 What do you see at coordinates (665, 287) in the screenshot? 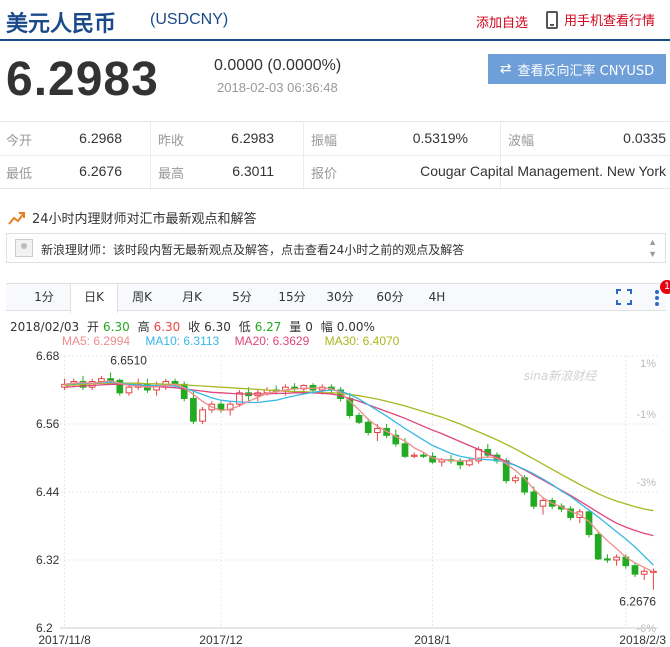
I see `notification-badge: 1` at bounding box center [665, 287].